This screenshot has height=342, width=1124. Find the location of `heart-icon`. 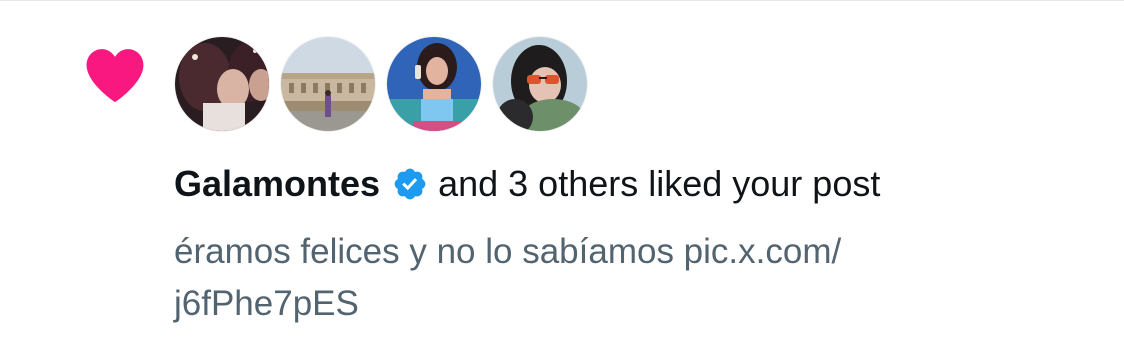

heart-icon is located at coordinates (115, 76).